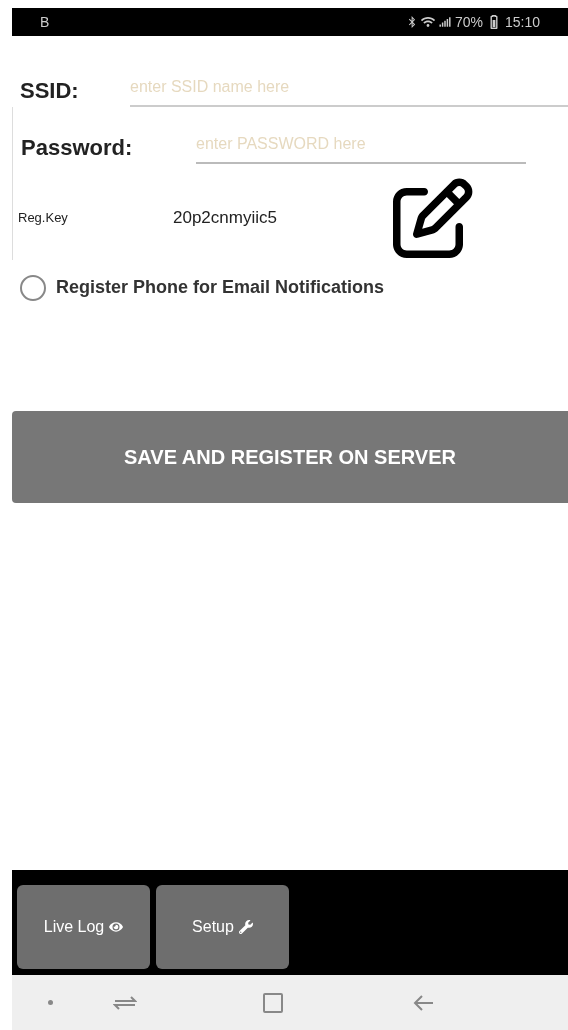 The height and width of the screenshot is (1030, 568). What do you see at coordinates (125, 1002) in the screenshot?
I see `recent-apps-icon` at bounding box center [125, 1002].